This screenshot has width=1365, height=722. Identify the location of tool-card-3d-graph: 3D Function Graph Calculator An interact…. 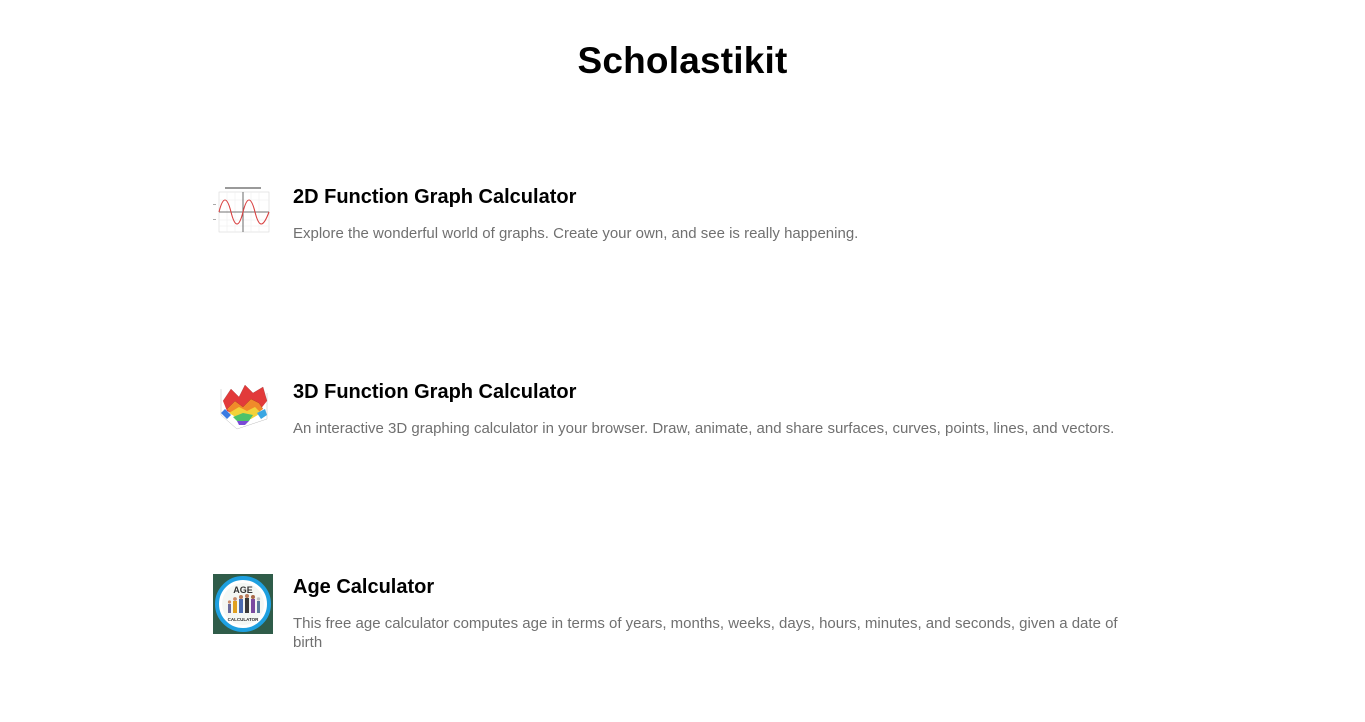
(683, 429).